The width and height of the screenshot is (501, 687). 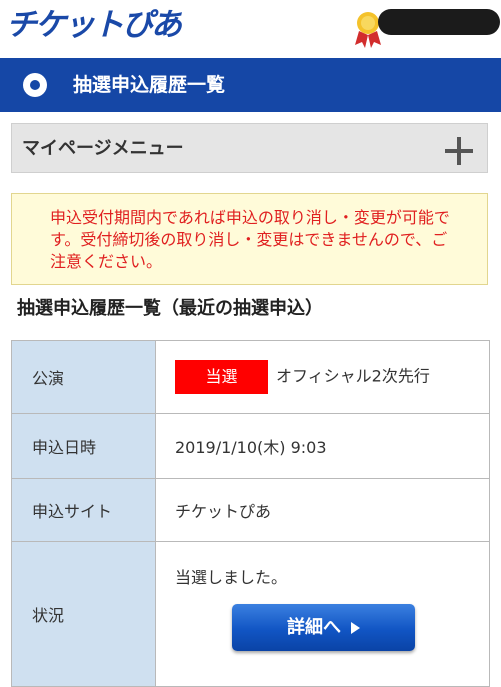 I want to click on mypage-menu-label: マイページメニュー, so click(x=103, y=148).